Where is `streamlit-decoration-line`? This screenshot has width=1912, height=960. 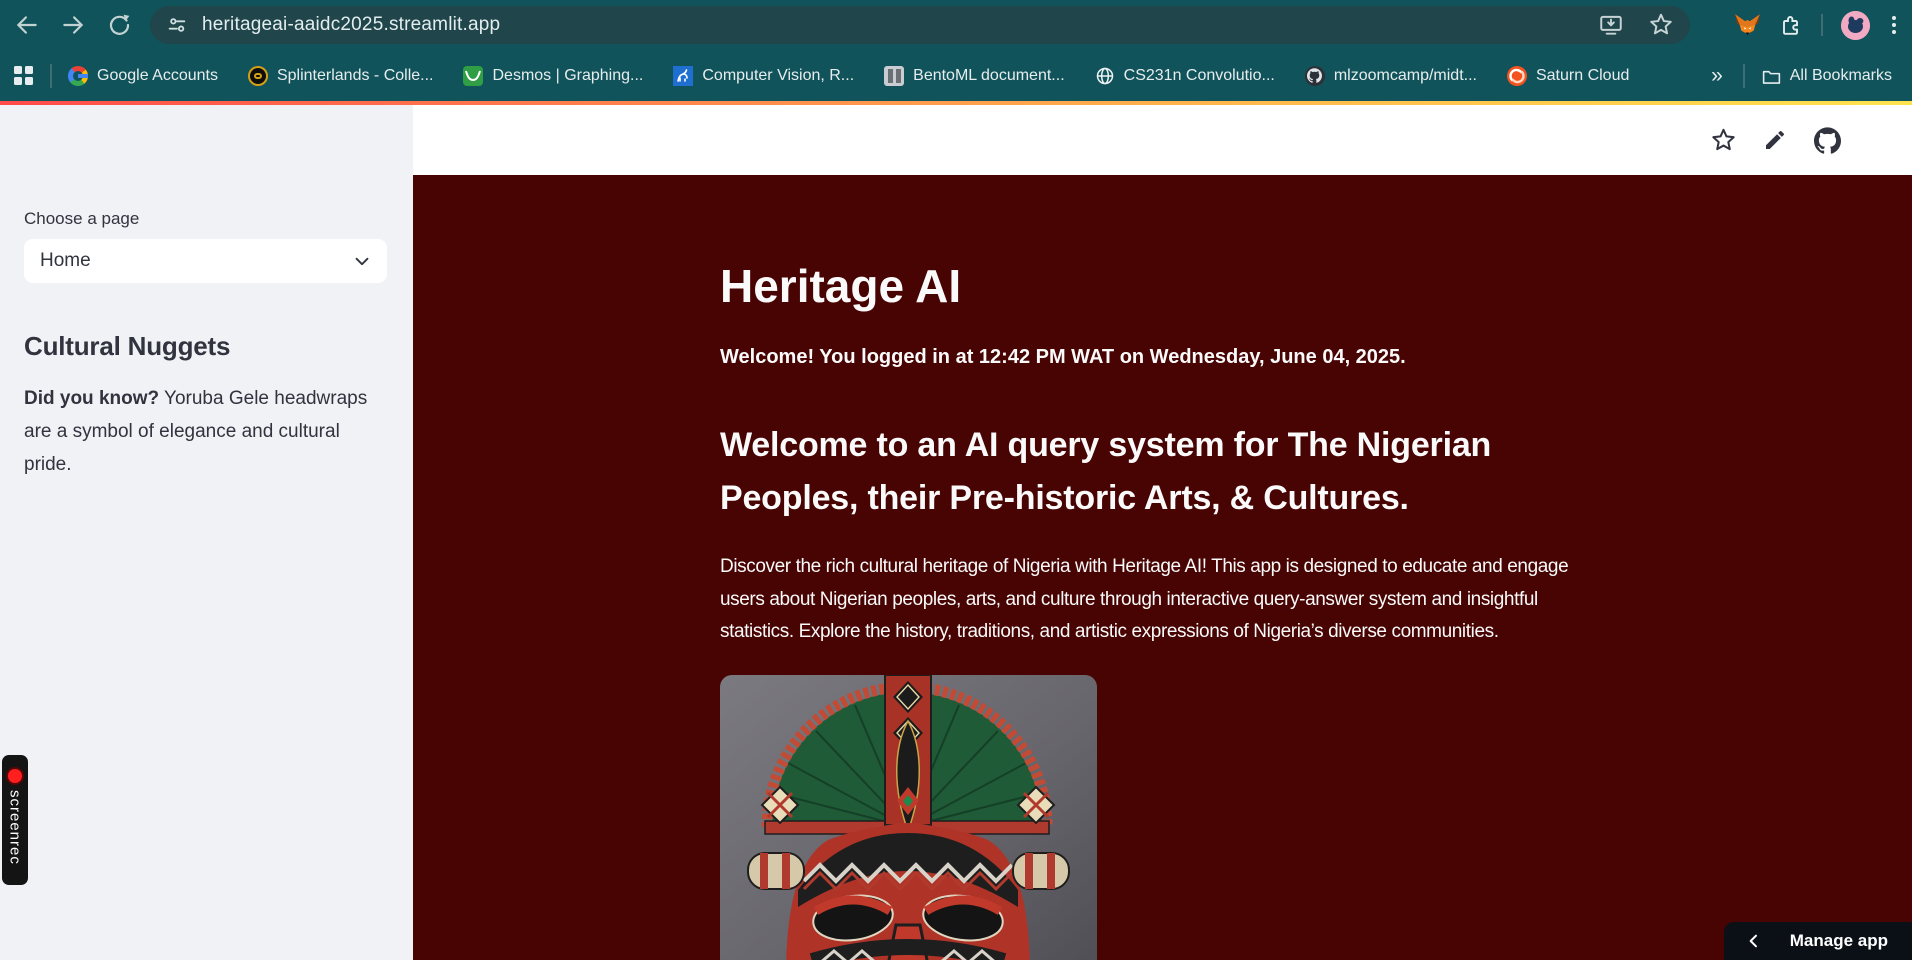
streamlit-decoration-line is located at coordinates (956, 103).